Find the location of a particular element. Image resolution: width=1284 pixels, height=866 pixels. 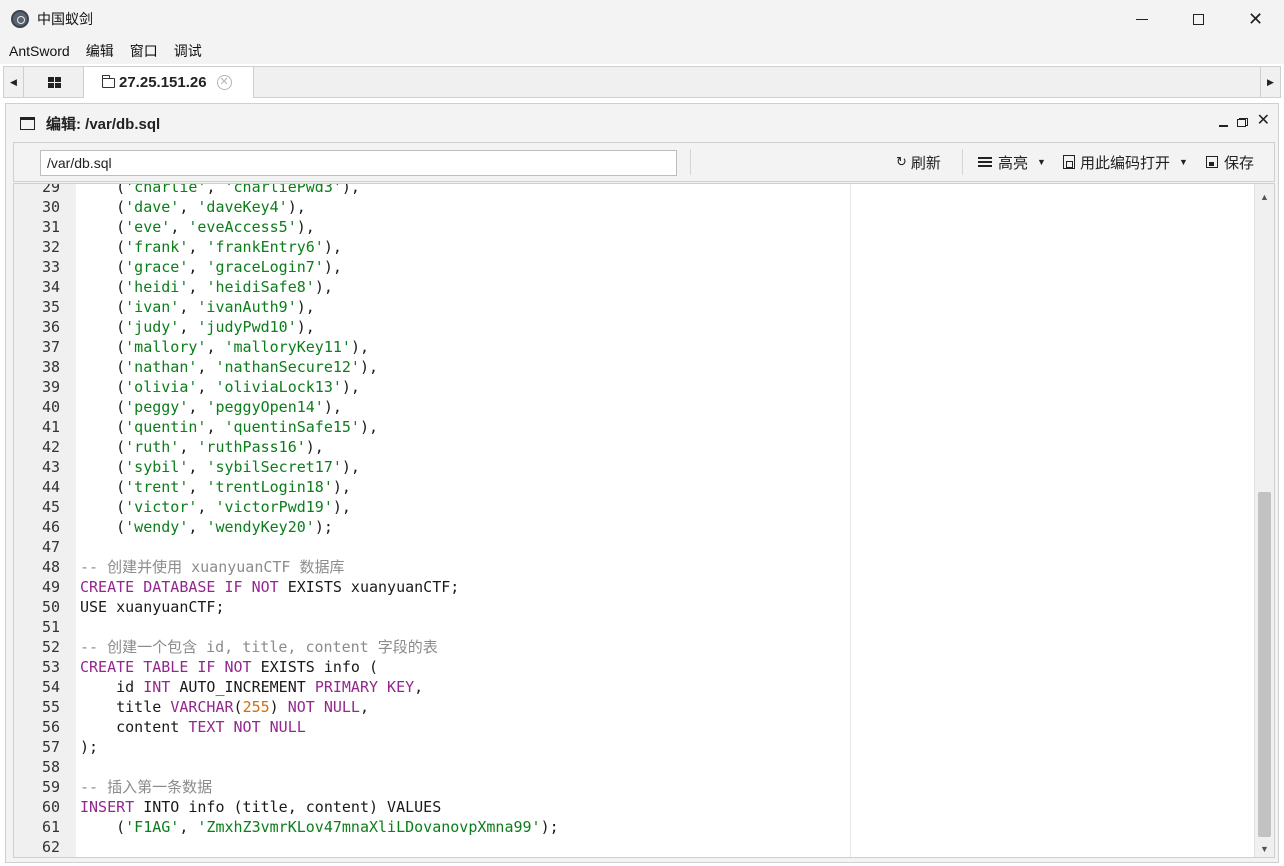

code-line: 41 ('quentin', 'quentinSafe15'), is located at coordinates (634, 427).